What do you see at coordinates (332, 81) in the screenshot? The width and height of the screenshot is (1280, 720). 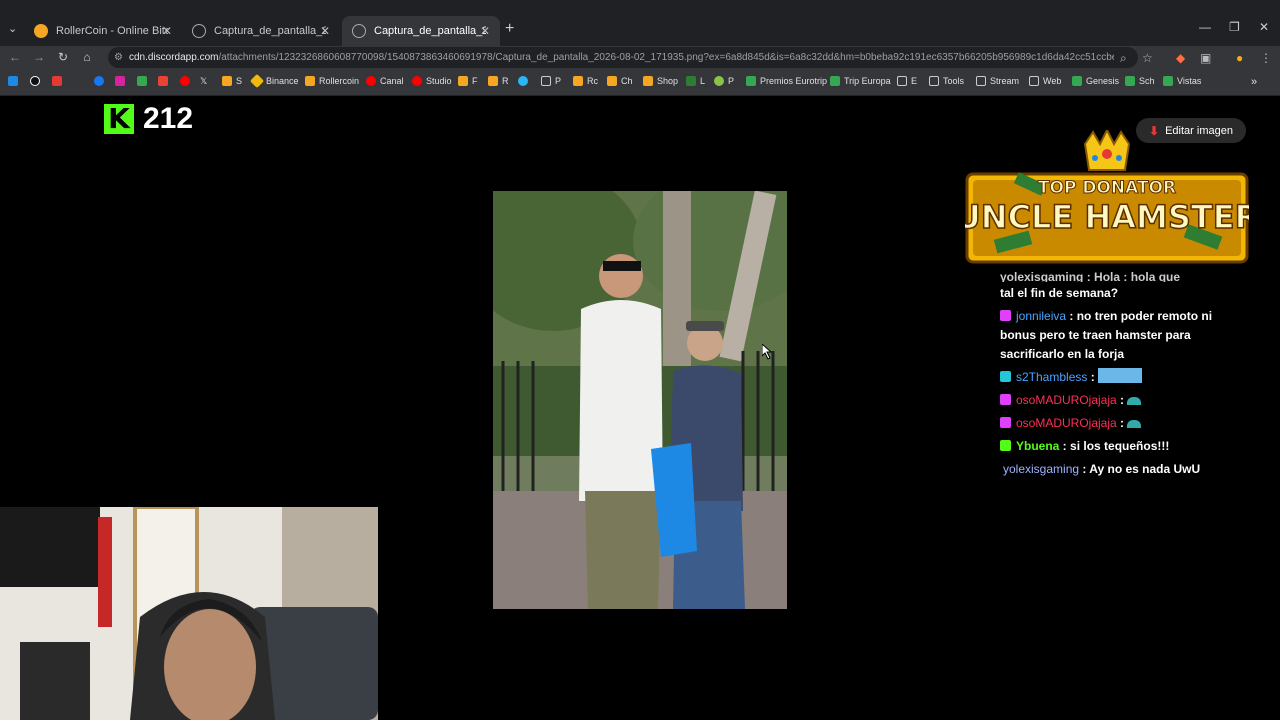 I see `bookmark-rollercoin: Rollercoin` at bounding box center [332, 81].